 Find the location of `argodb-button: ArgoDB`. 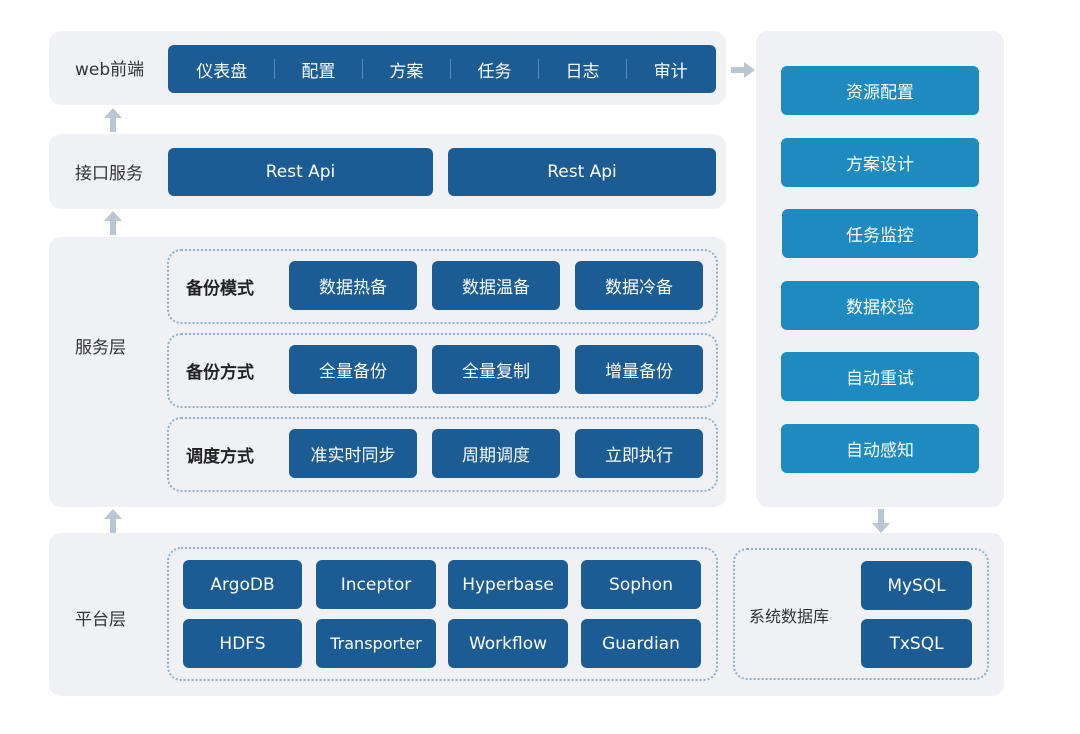

argodb-button: ArgoDB is located at coordinates (242, 584).